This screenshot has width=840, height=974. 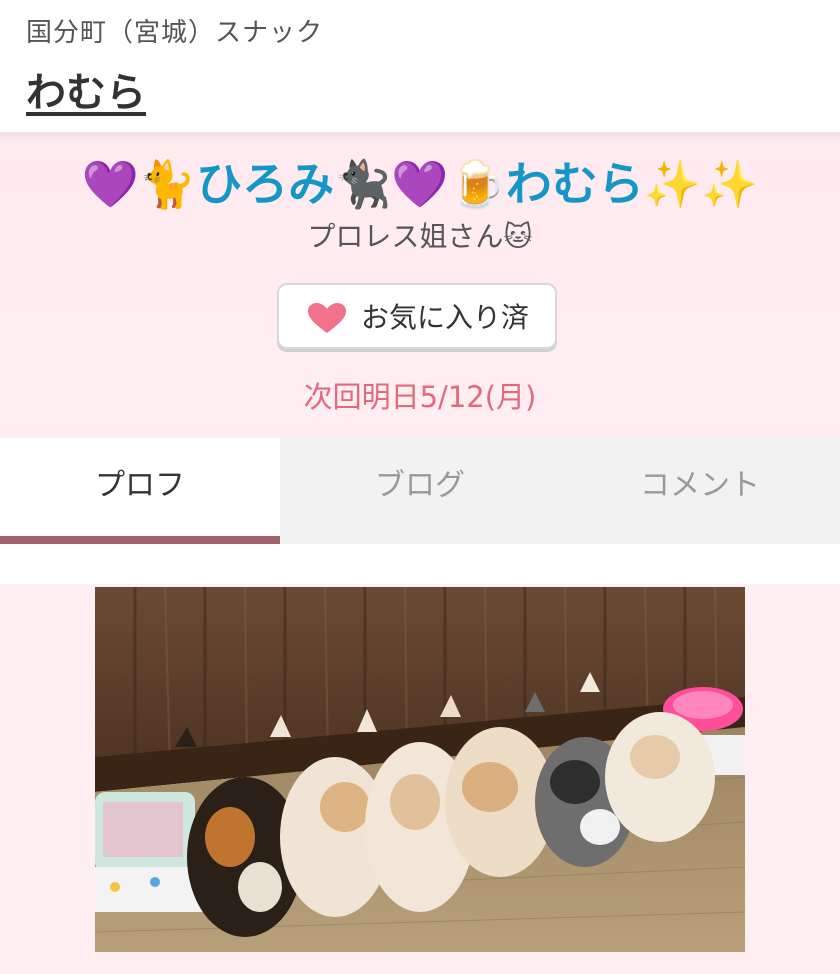 I want to click on catch-copy: プロレス姐さん🐱, so click(x=420, y=236).